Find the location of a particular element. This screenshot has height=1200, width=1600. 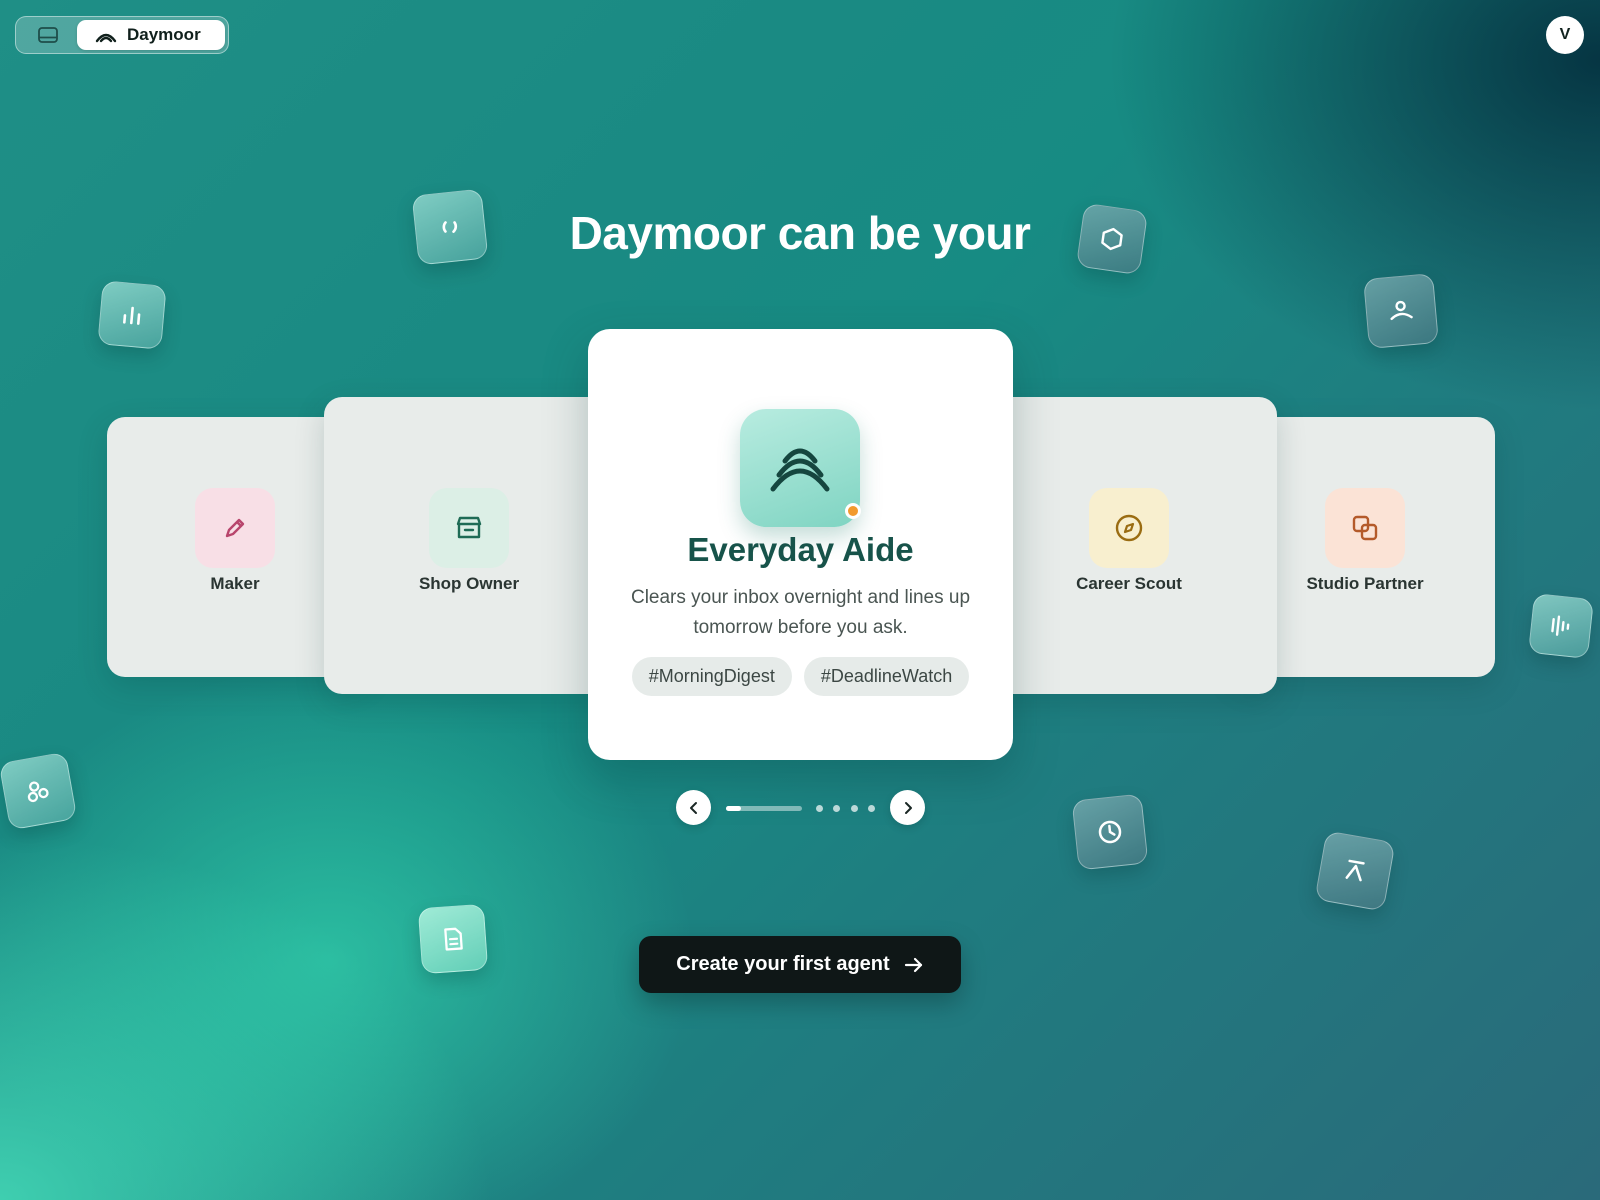

document-icon is located at coordinates (453, 939).